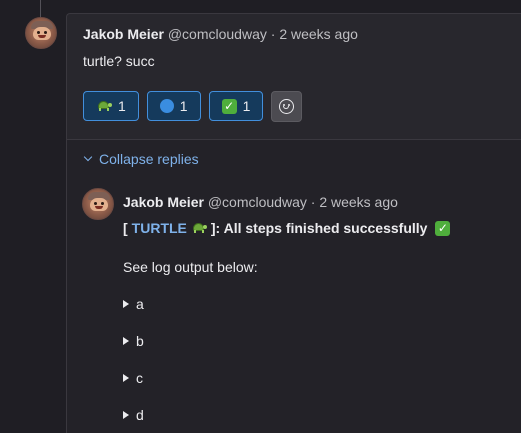 This screenshot has width=521, height=433. I want to click on details-summary-b: b, so click(133, 341).